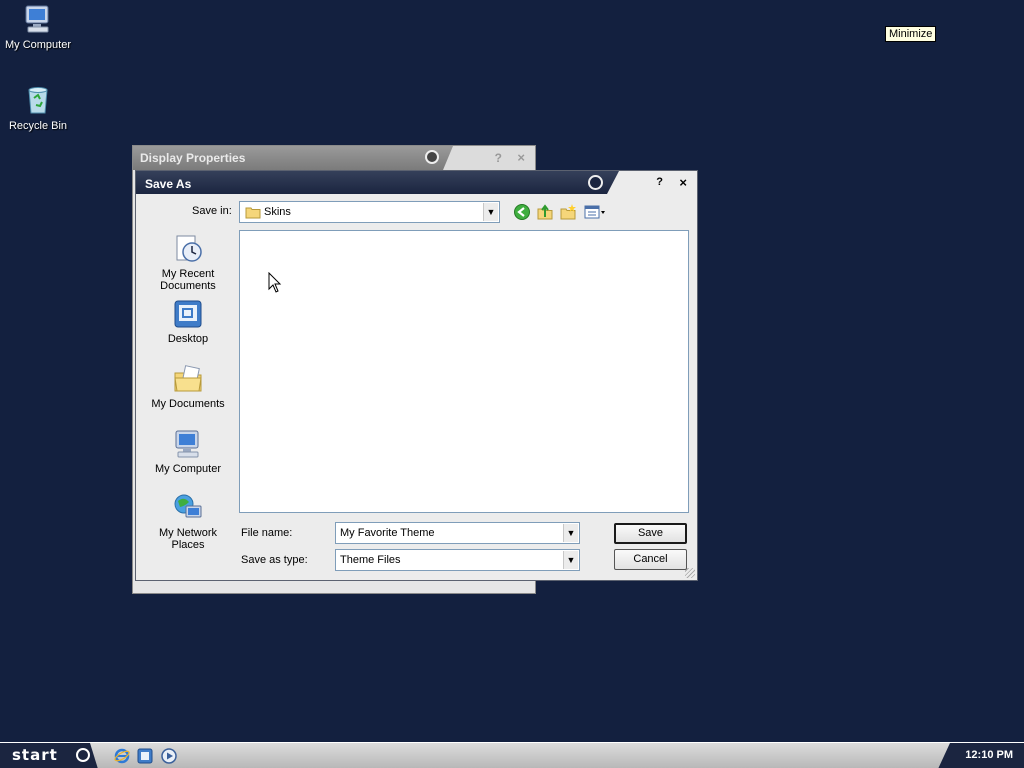 This screenshot has height=768, width=1024. Describe the element at coordinates (277, 212) in the screenshot. I see `save-in-value: Skins` at that location.